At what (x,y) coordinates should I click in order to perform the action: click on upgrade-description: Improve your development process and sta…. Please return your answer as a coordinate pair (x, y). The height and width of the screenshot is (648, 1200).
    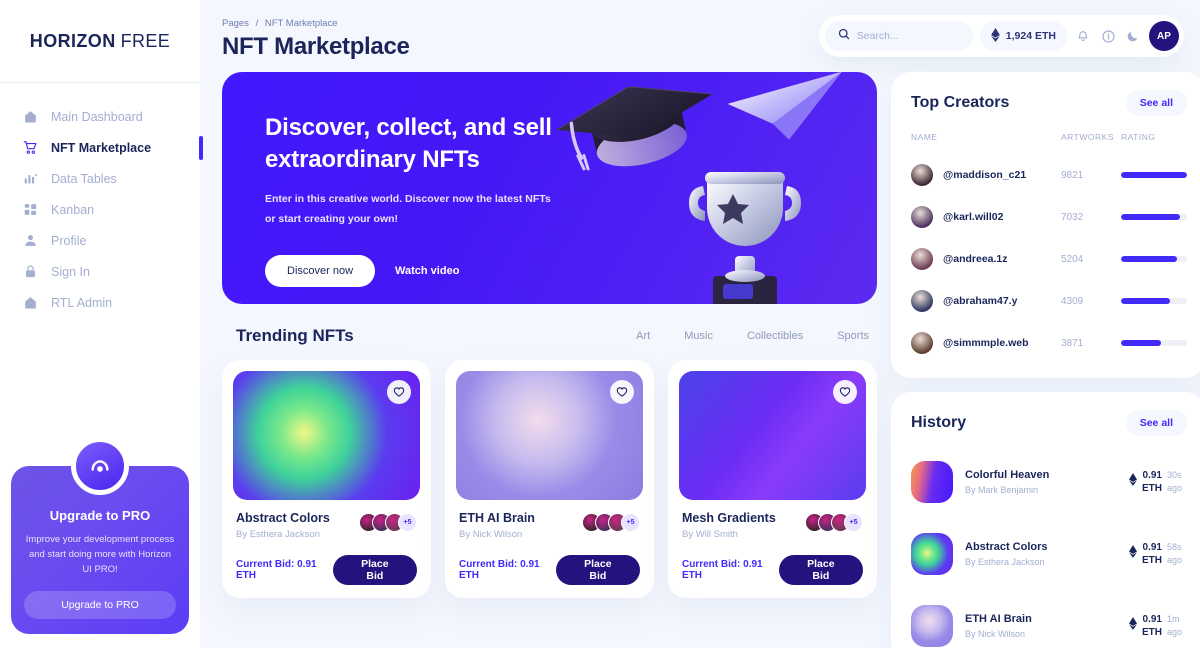
    Looking at the image, I should click on (100, 554).